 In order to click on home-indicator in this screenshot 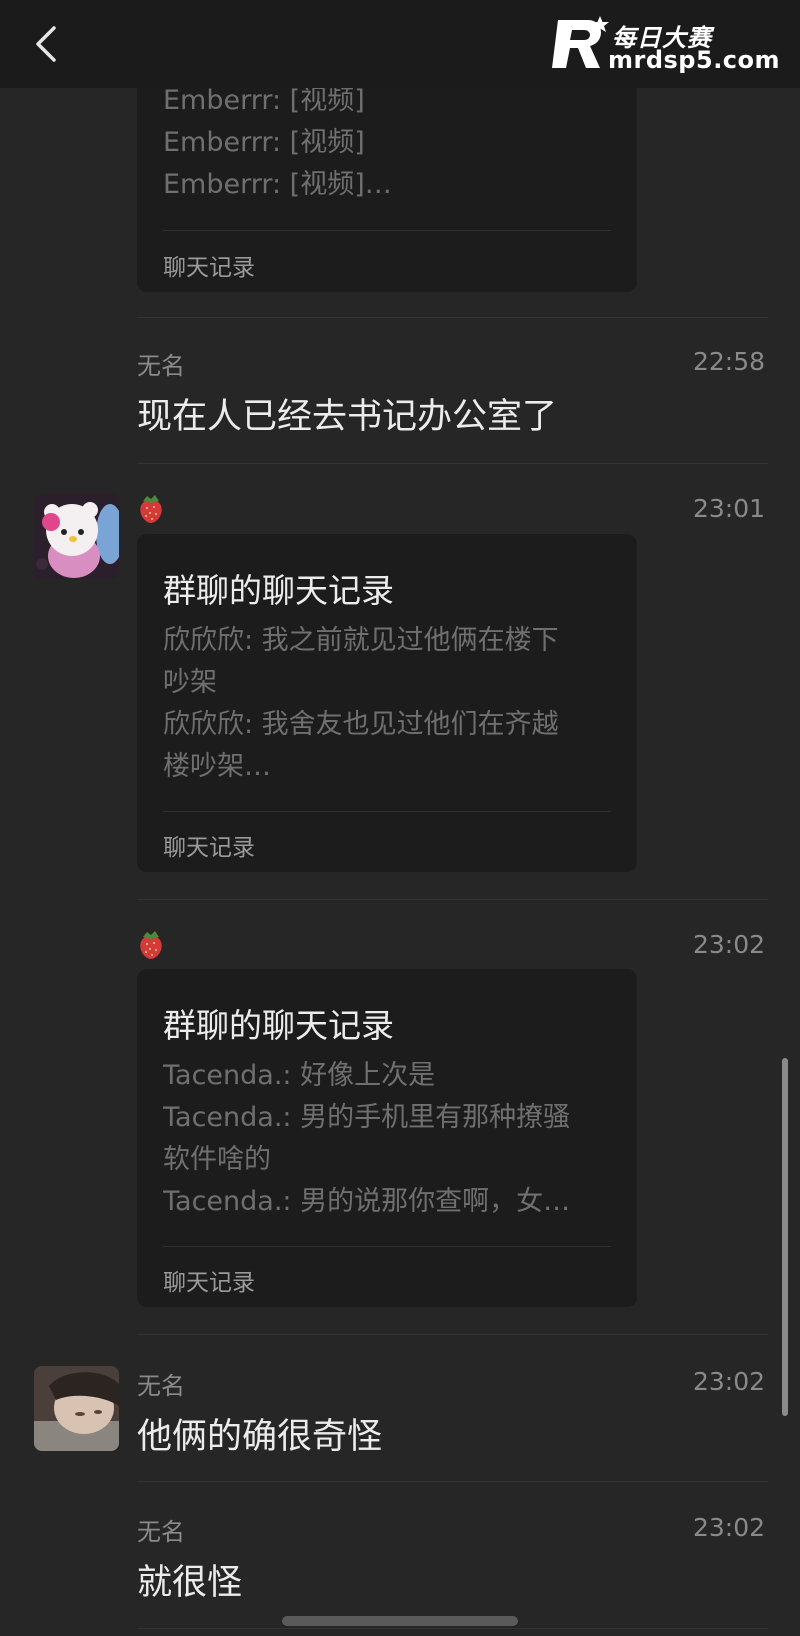, I will do `click(400, 1621)`.